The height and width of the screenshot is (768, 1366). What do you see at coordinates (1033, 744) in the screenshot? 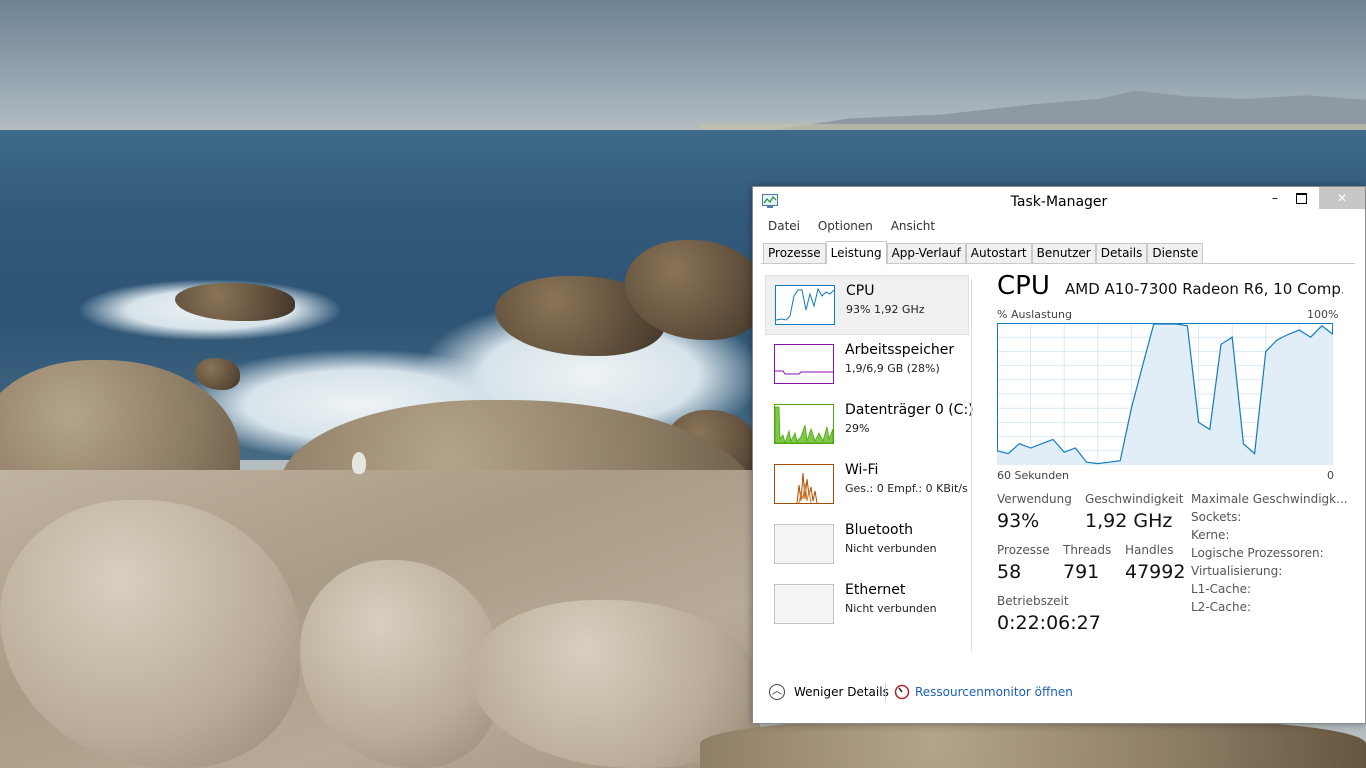
I see `rock` at bounding box center [1033, 744].